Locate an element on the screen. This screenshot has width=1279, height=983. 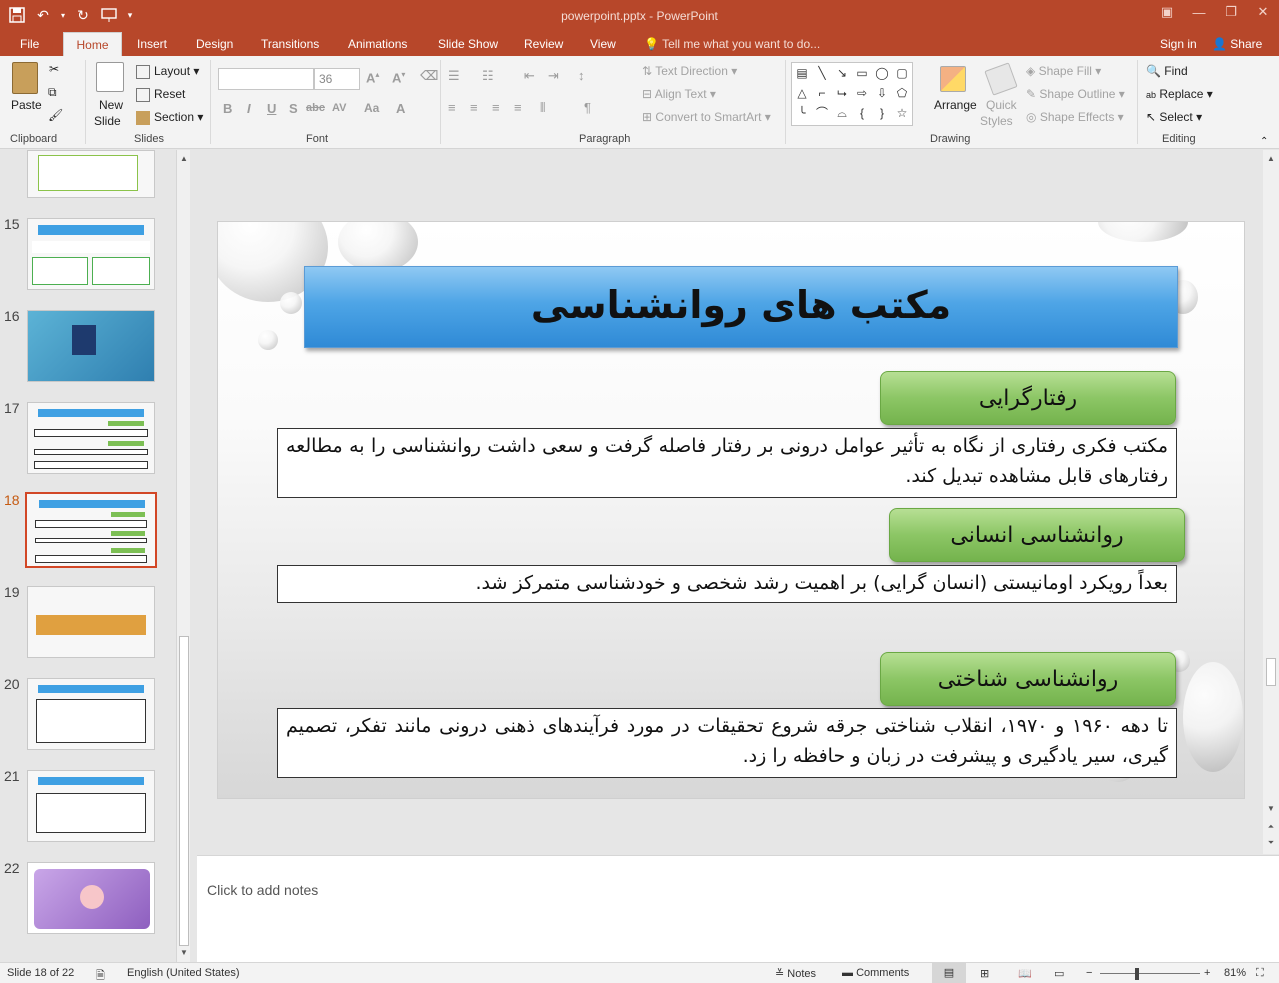
grow-font-icon: A▴ is located at coordinates (372, 77).